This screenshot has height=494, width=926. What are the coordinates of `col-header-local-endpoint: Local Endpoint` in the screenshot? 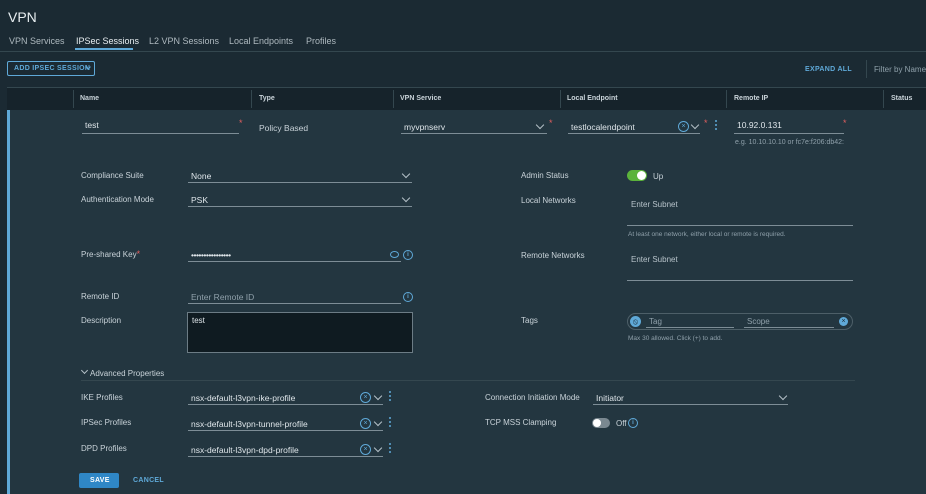 It's located at (592, 98).